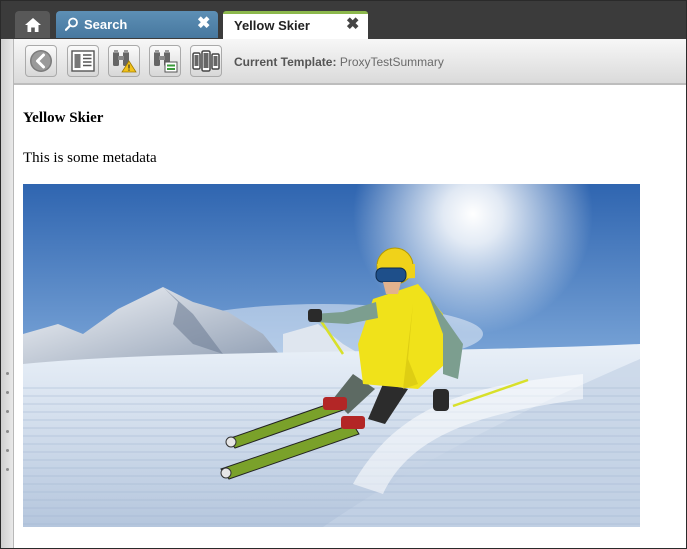 This screenshot has width=687, height=549. I want to click on current-template-label: Current Template:, so click(285, 62).